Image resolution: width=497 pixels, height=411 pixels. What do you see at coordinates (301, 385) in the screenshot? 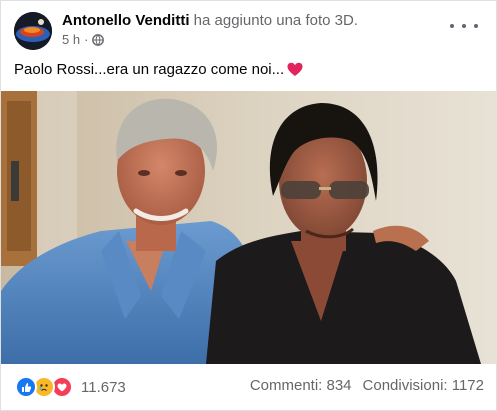
I see `comments-count-link: Commenti: 834` at bounding box center [301, 385].